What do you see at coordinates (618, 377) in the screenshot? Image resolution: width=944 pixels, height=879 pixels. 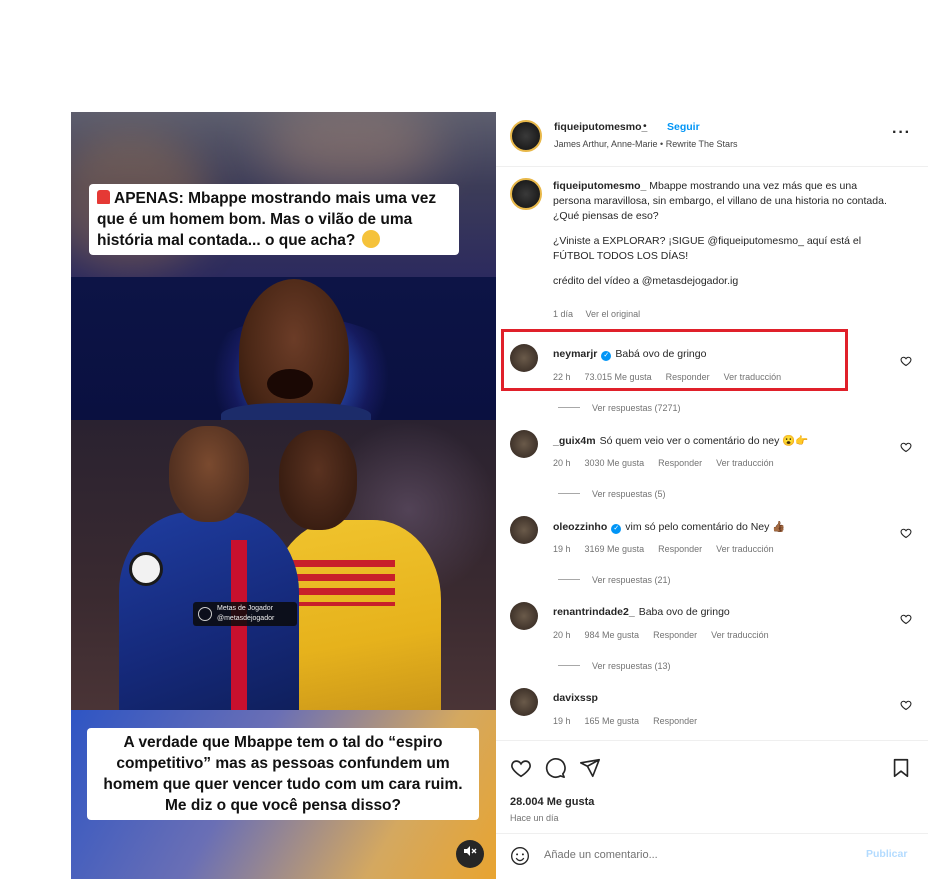 I see `comment-likes: 73.015 Me gusta` at bounding box center [618, 377].